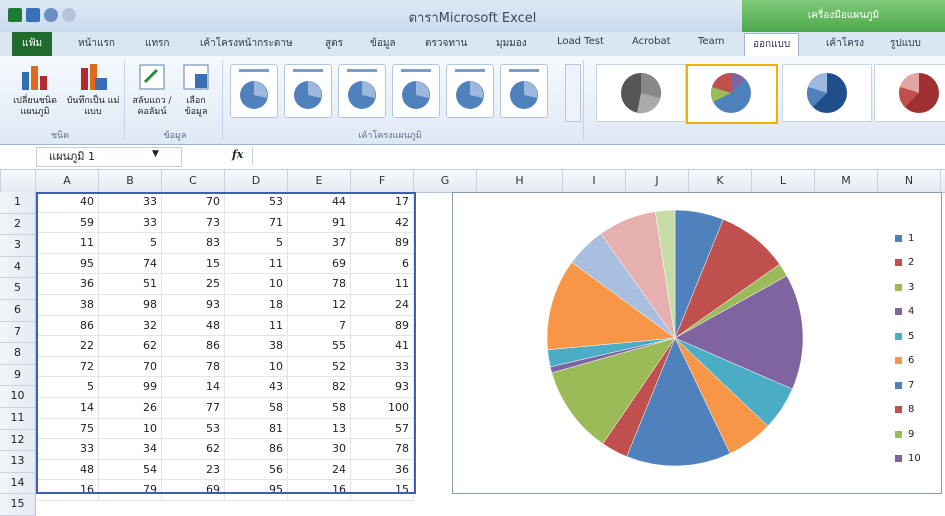 This screenshot has height=516, width=945. I want to click on cell-C15: 69, so click(193, 490).